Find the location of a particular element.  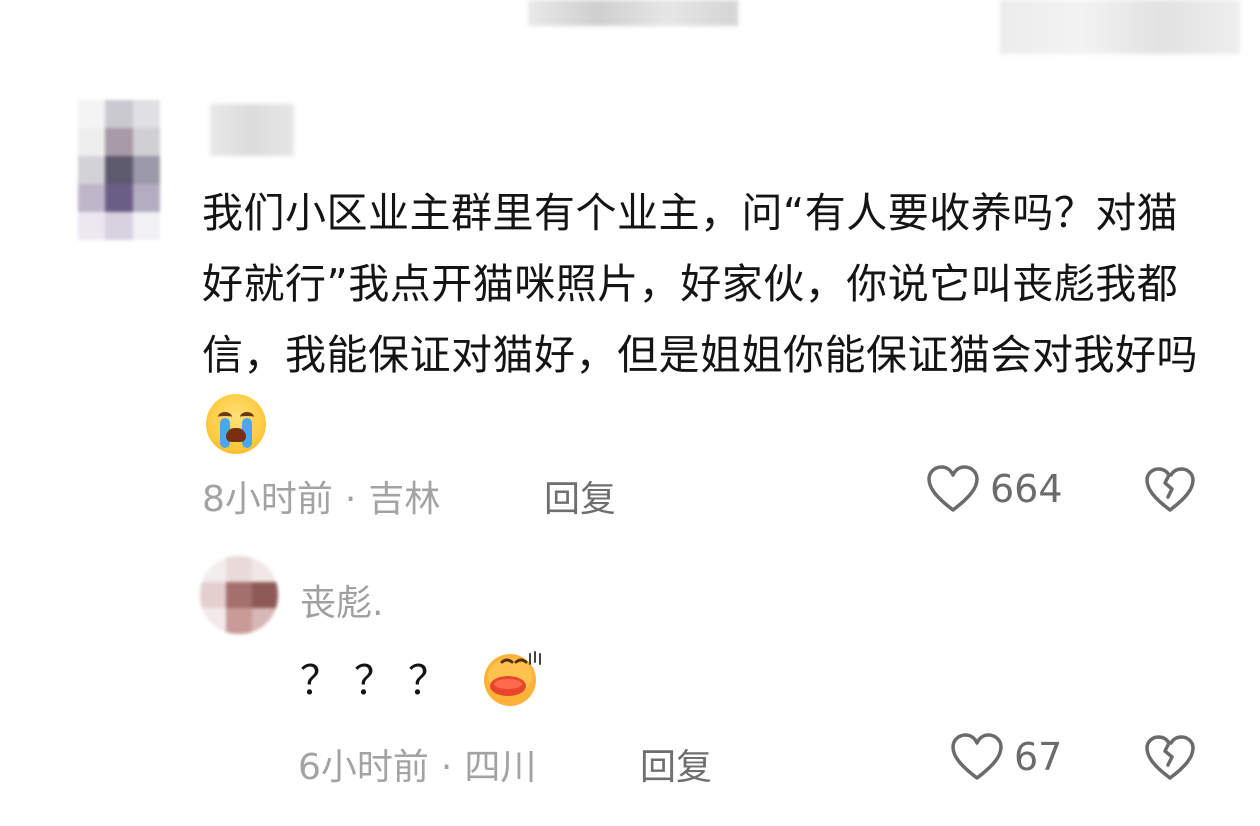

reply-like-count: 67 is located at coordinates (1038, 757).